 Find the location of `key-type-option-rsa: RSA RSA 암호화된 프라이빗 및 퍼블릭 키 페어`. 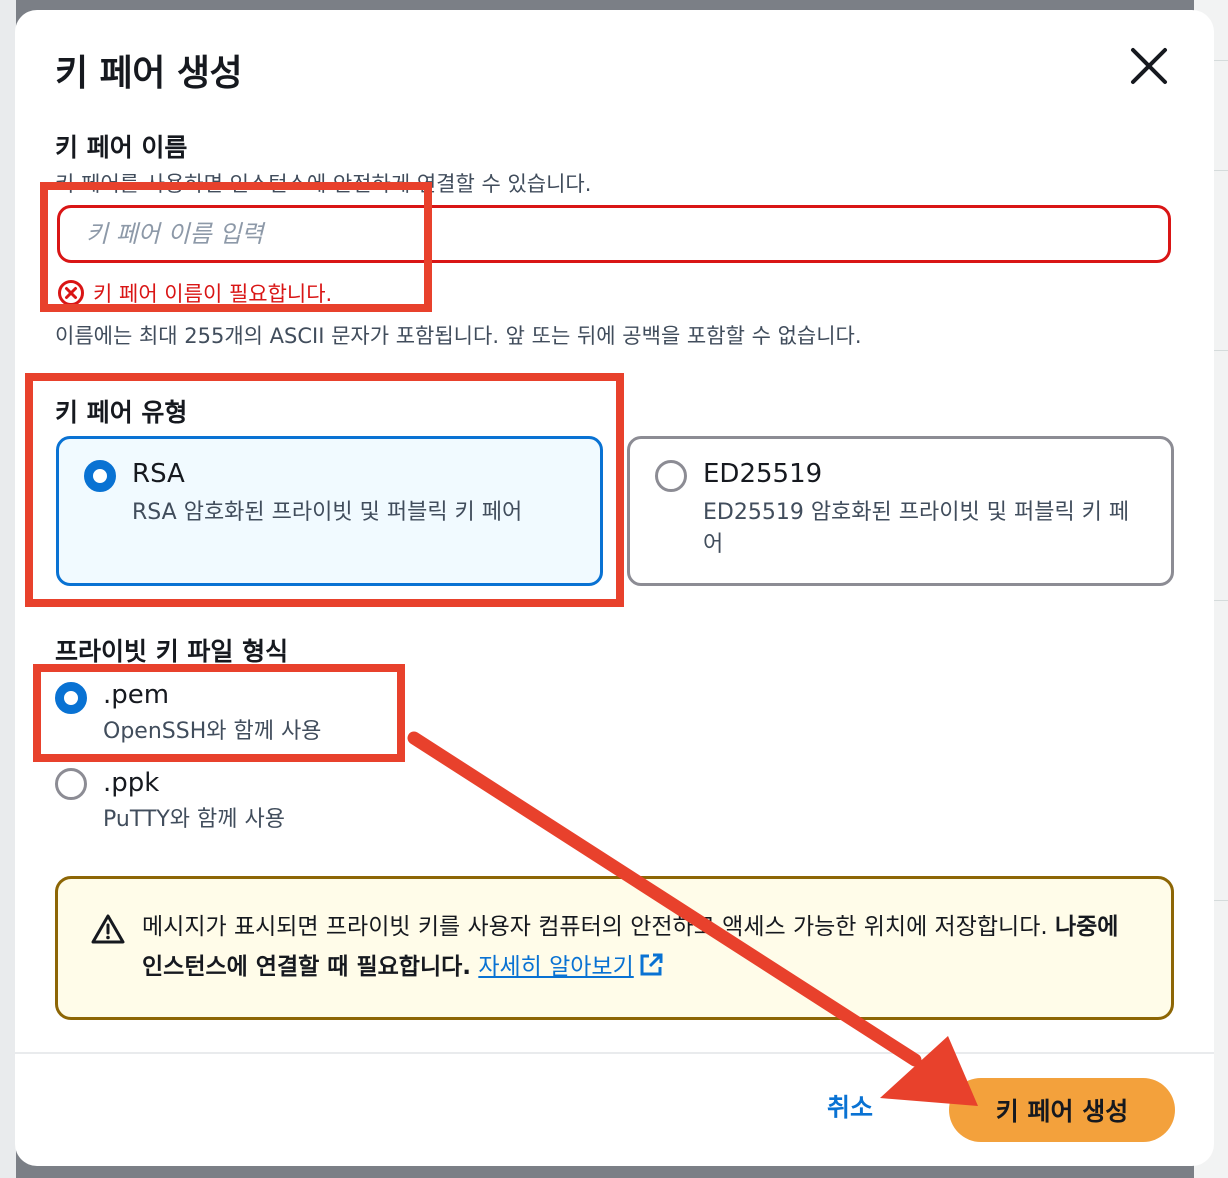

key-type-option-rsa: RSA RSA 암호화된 프라이빗 및 퍼블릭 키 페어 is located at coordinates (329, 511).